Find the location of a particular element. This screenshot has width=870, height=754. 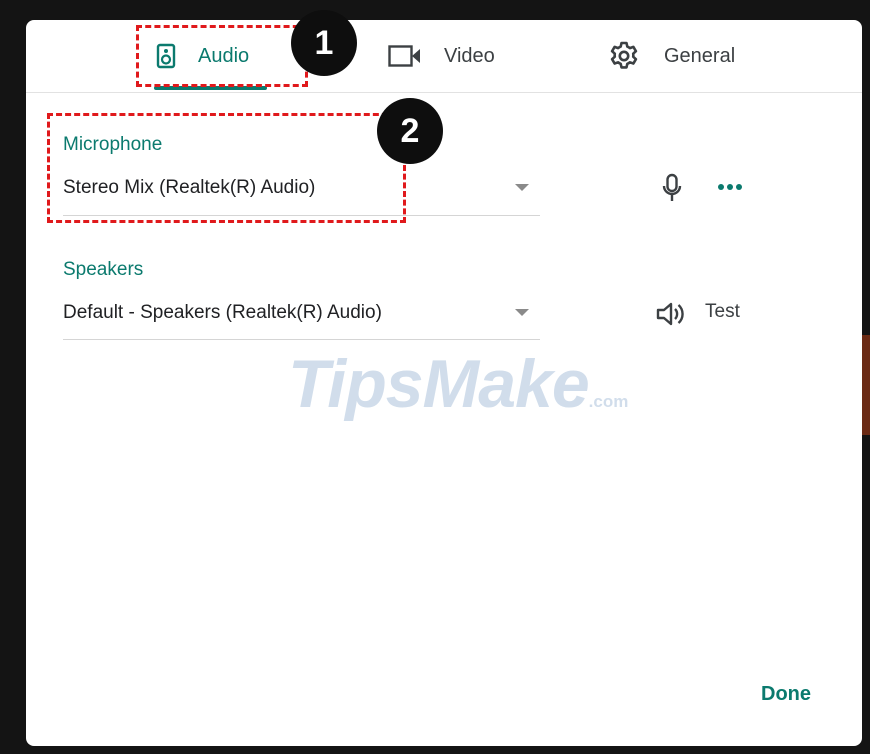

background-edge is located at coordinates (866, 385).